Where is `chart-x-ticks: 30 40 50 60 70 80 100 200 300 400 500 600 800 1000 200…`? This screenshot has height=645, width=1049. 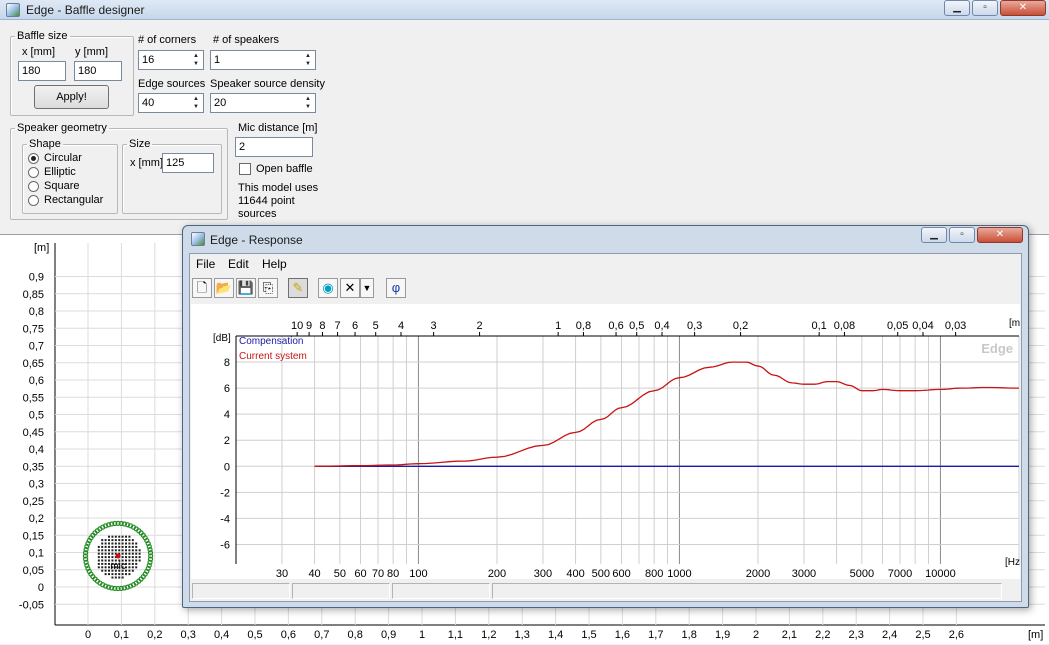 chart-x-ticks: 30 40 50 60 70 80 100 200 300 400 500 600 800 1000 200… is located at coordinates (616, 573).